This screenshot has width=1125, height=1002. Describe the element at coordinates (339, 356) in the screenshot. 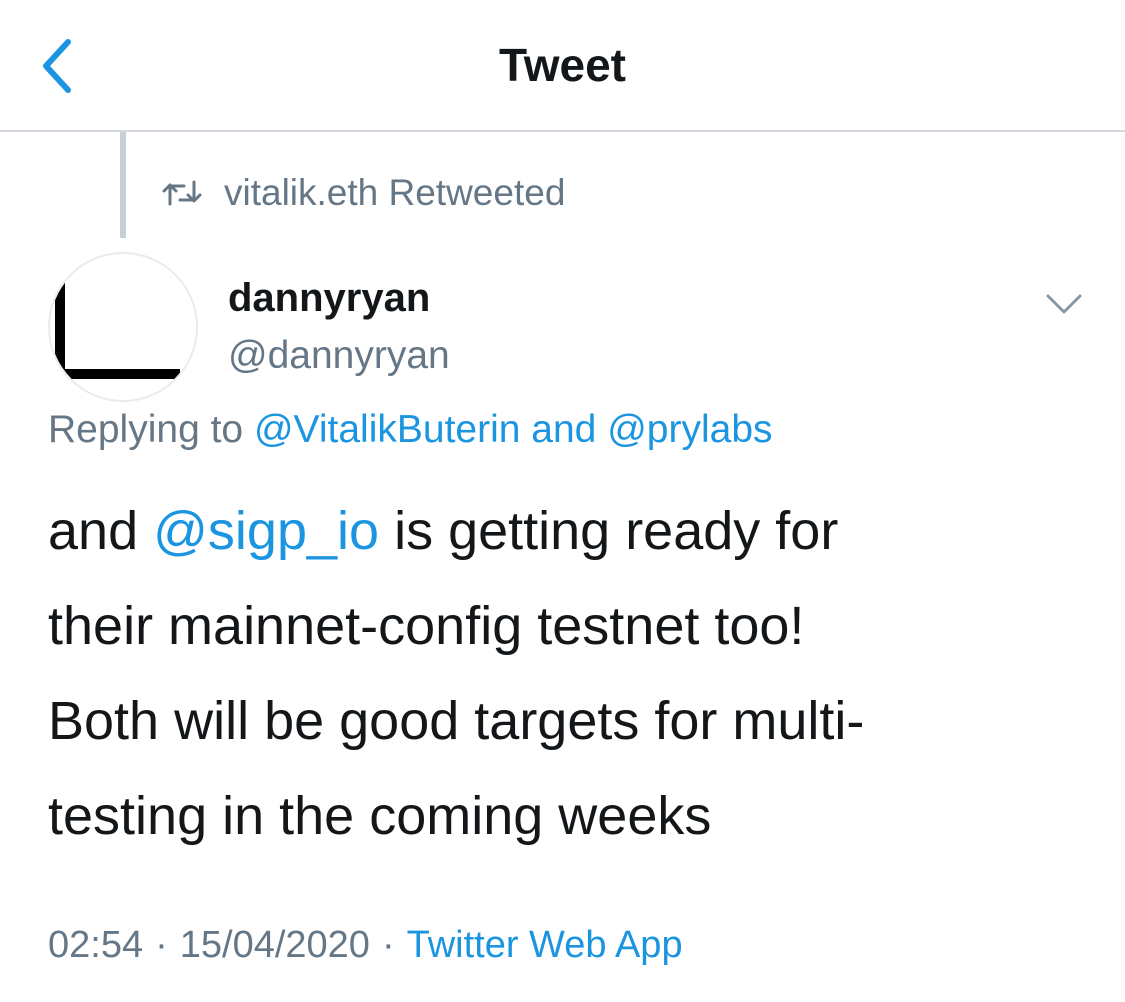

I see `author-handle: @dannyryan` at that location.